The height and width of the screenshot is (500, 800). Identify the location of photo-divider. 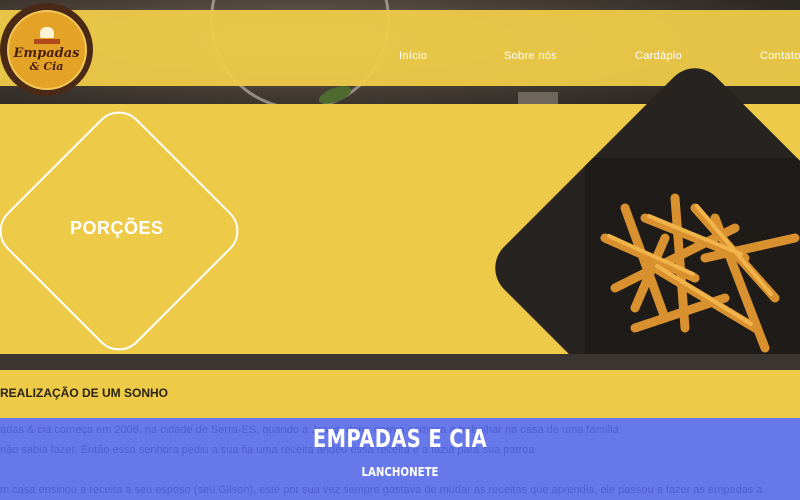
(400, 362).